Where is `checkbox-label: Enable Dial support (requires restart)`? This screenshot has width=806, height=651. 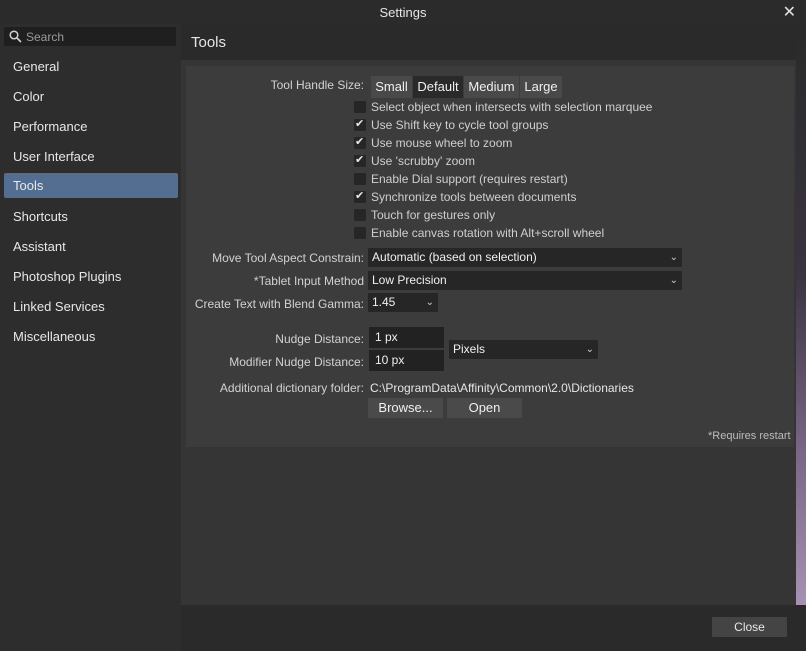
checkbox-label: Enable Dial support (requires restart) is located at coordinates (469, 179).